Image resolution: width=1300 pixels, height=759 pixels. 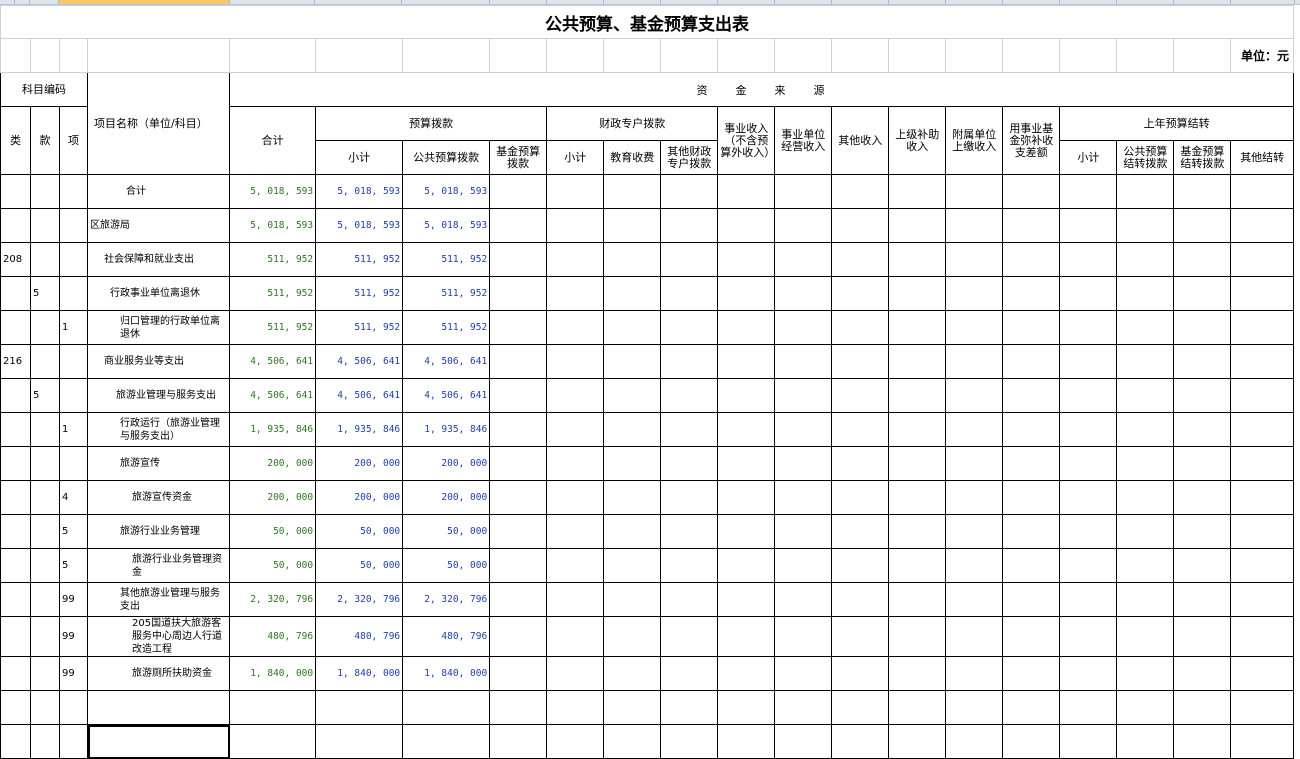 What do you see at coordinates (359, 429) in the screenshot?
I see `cell-budget-subtotal: 1, 935, 846` at bounding box center [359, 429].